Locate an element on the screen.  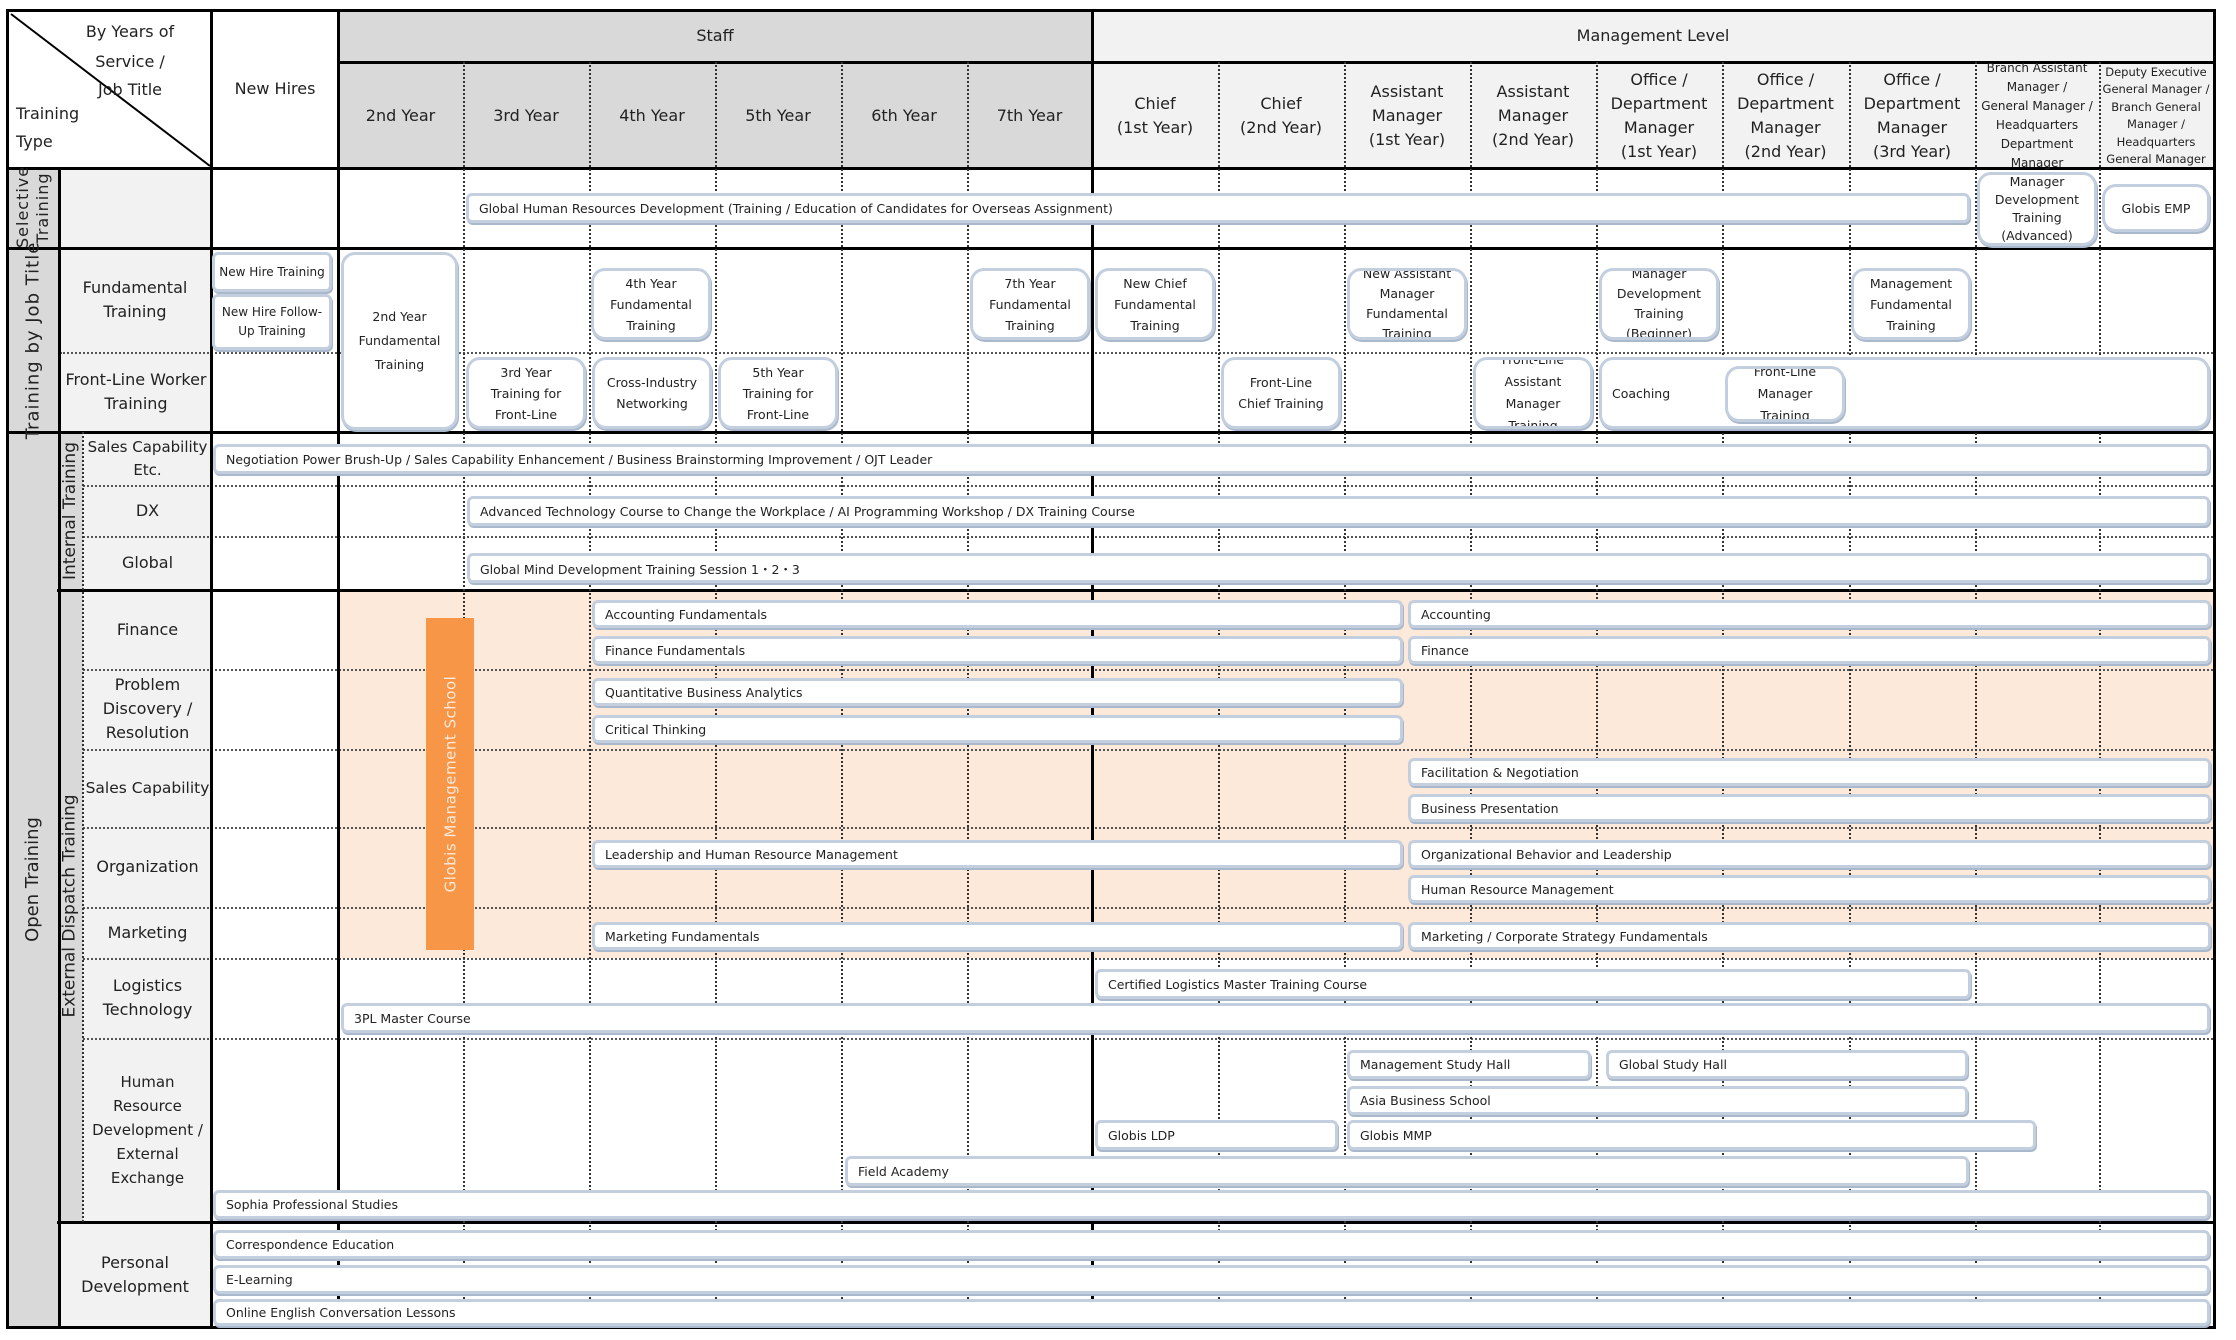
header-management-level: Management Level is located at coordinates (1653, 35).